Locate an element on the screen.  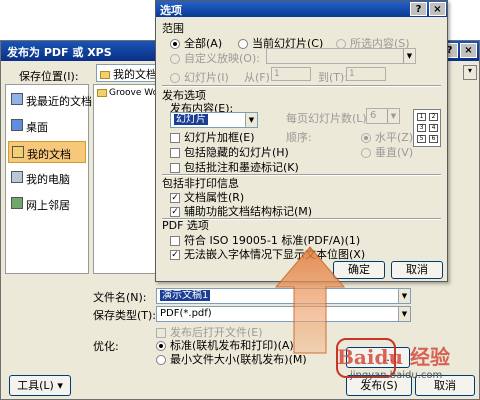
per-page-dropdown: 6 ▼ is located at coordinates (383, 116).